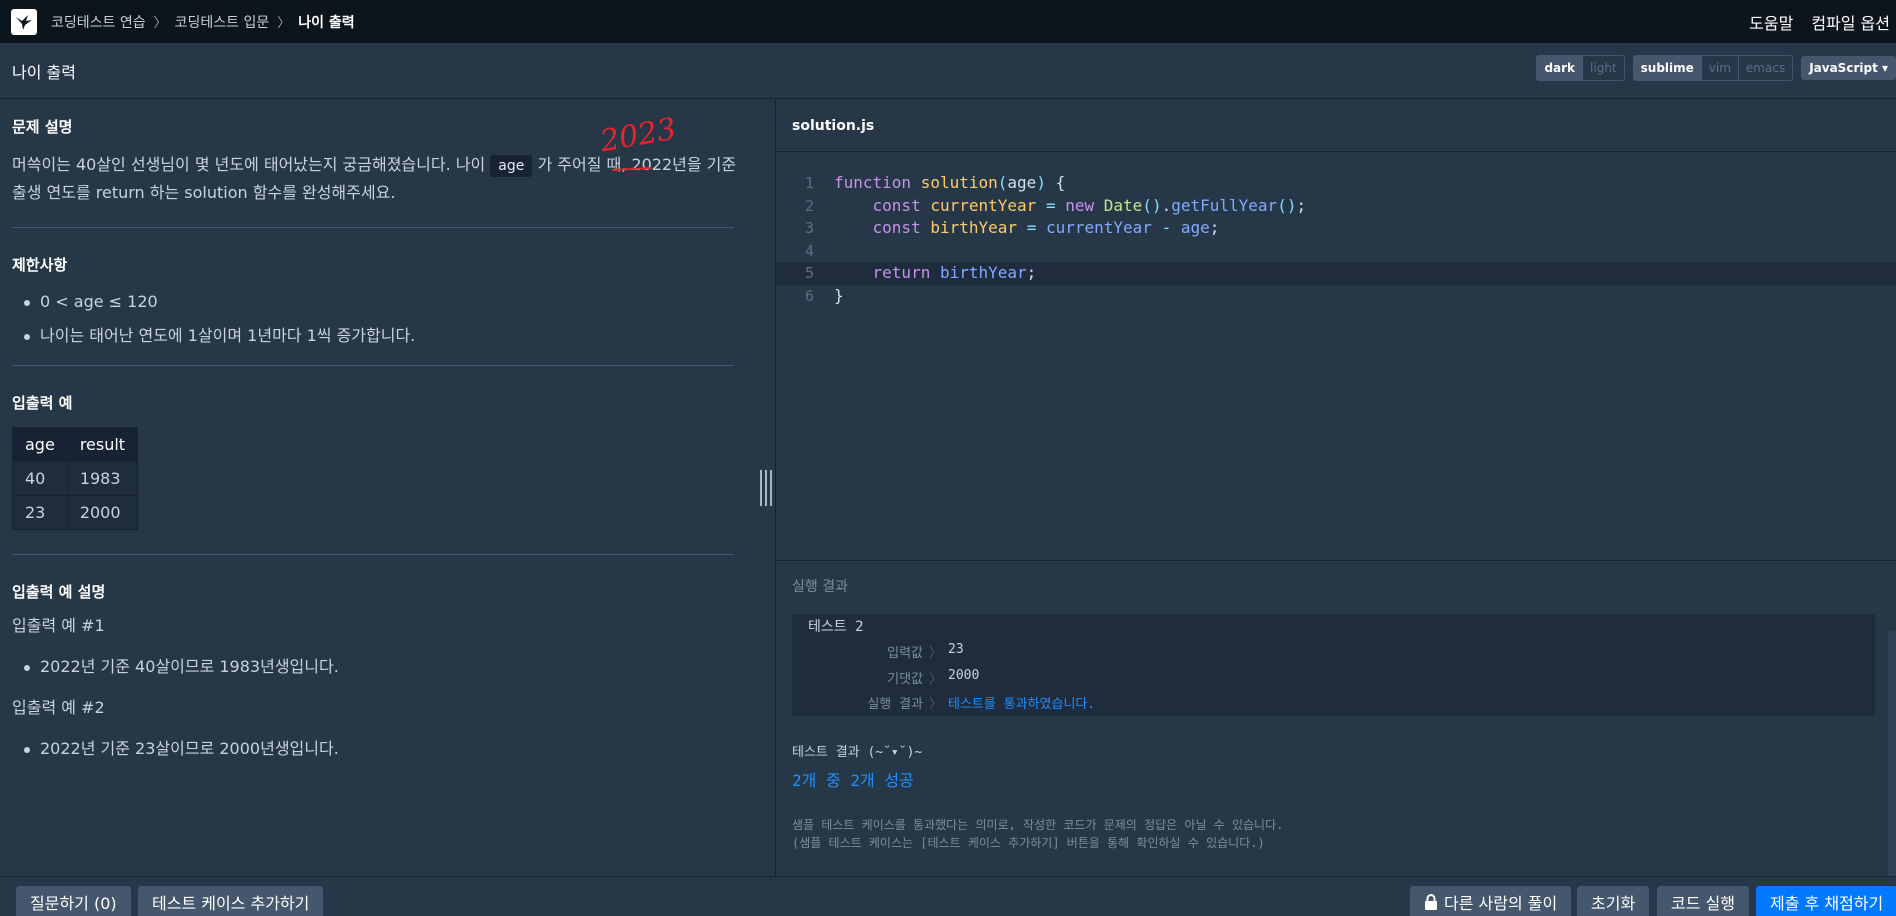  What do you see at coordinates (40, 478) in the screenshot?
I see `table-cell: 40` at bounding box center [40, 478].